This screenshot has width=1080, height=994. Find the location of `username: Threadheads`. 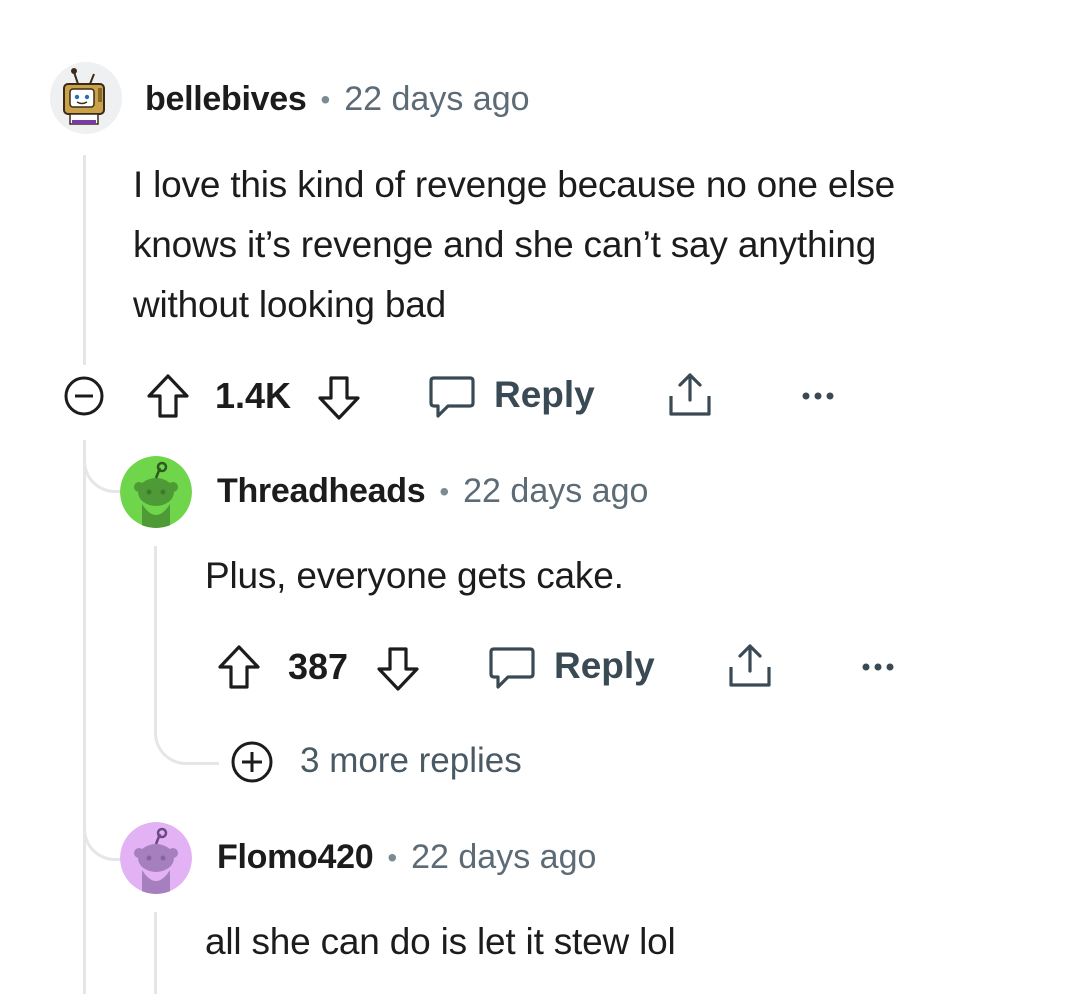

username: Threadheads is located at coordinates (321, 491).